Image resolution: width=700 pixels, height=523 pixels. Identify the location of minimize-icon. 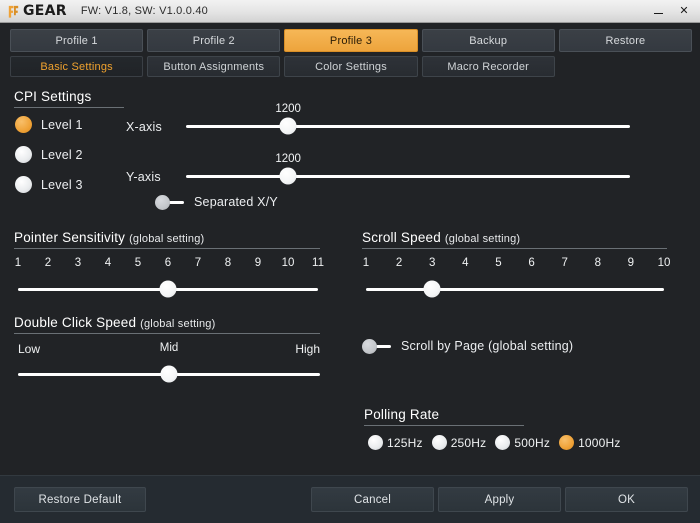
(659, 11).